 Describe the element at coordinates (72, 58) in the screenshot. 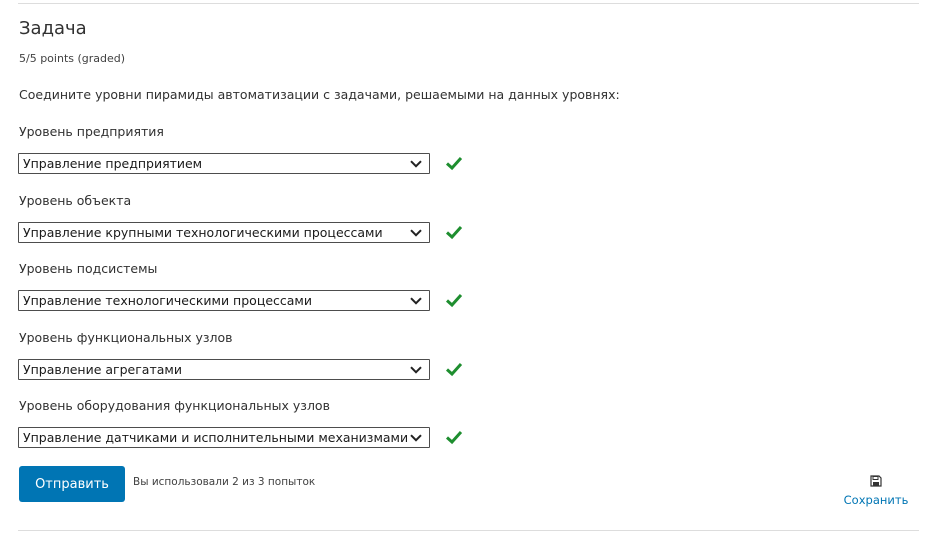

I see `problem-grade: 5/5 points (graded)` at that location.